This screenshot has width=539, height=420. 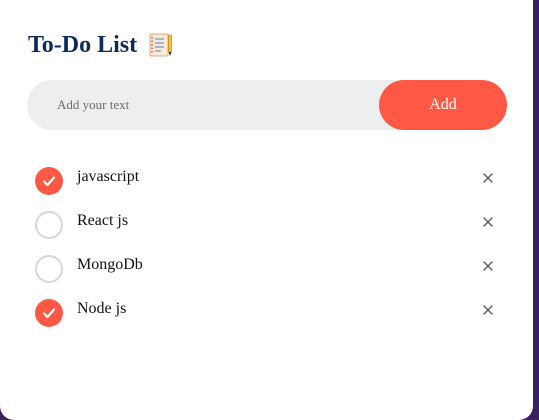 What do you see at coordinates (103, 220) in the screenshot?
I see `task-label: React js` at bounding box center [103, 220].